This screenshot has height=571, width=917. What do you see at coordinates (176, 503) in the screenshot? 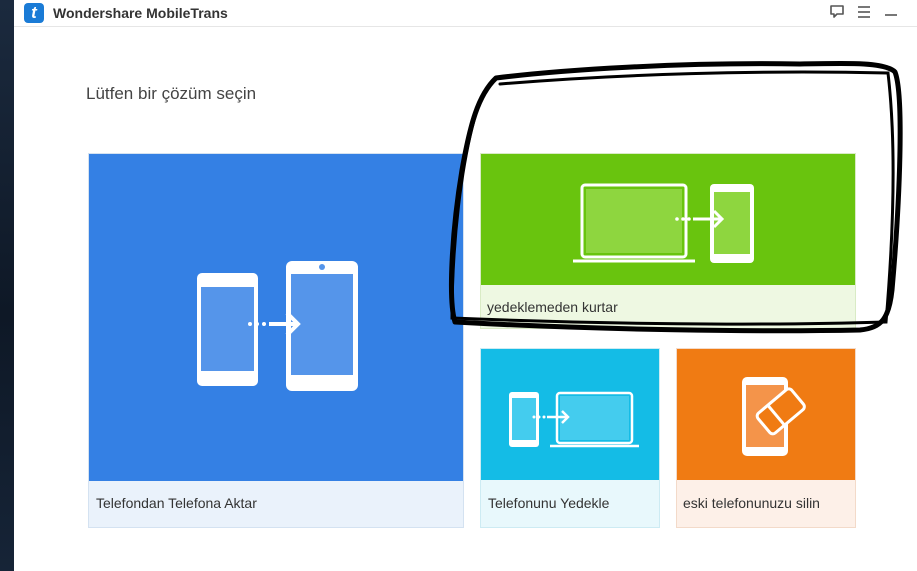
I see `tile-phone-transfer-label: Telefondan Telefona Aktar` at bounding box center [176, 503].